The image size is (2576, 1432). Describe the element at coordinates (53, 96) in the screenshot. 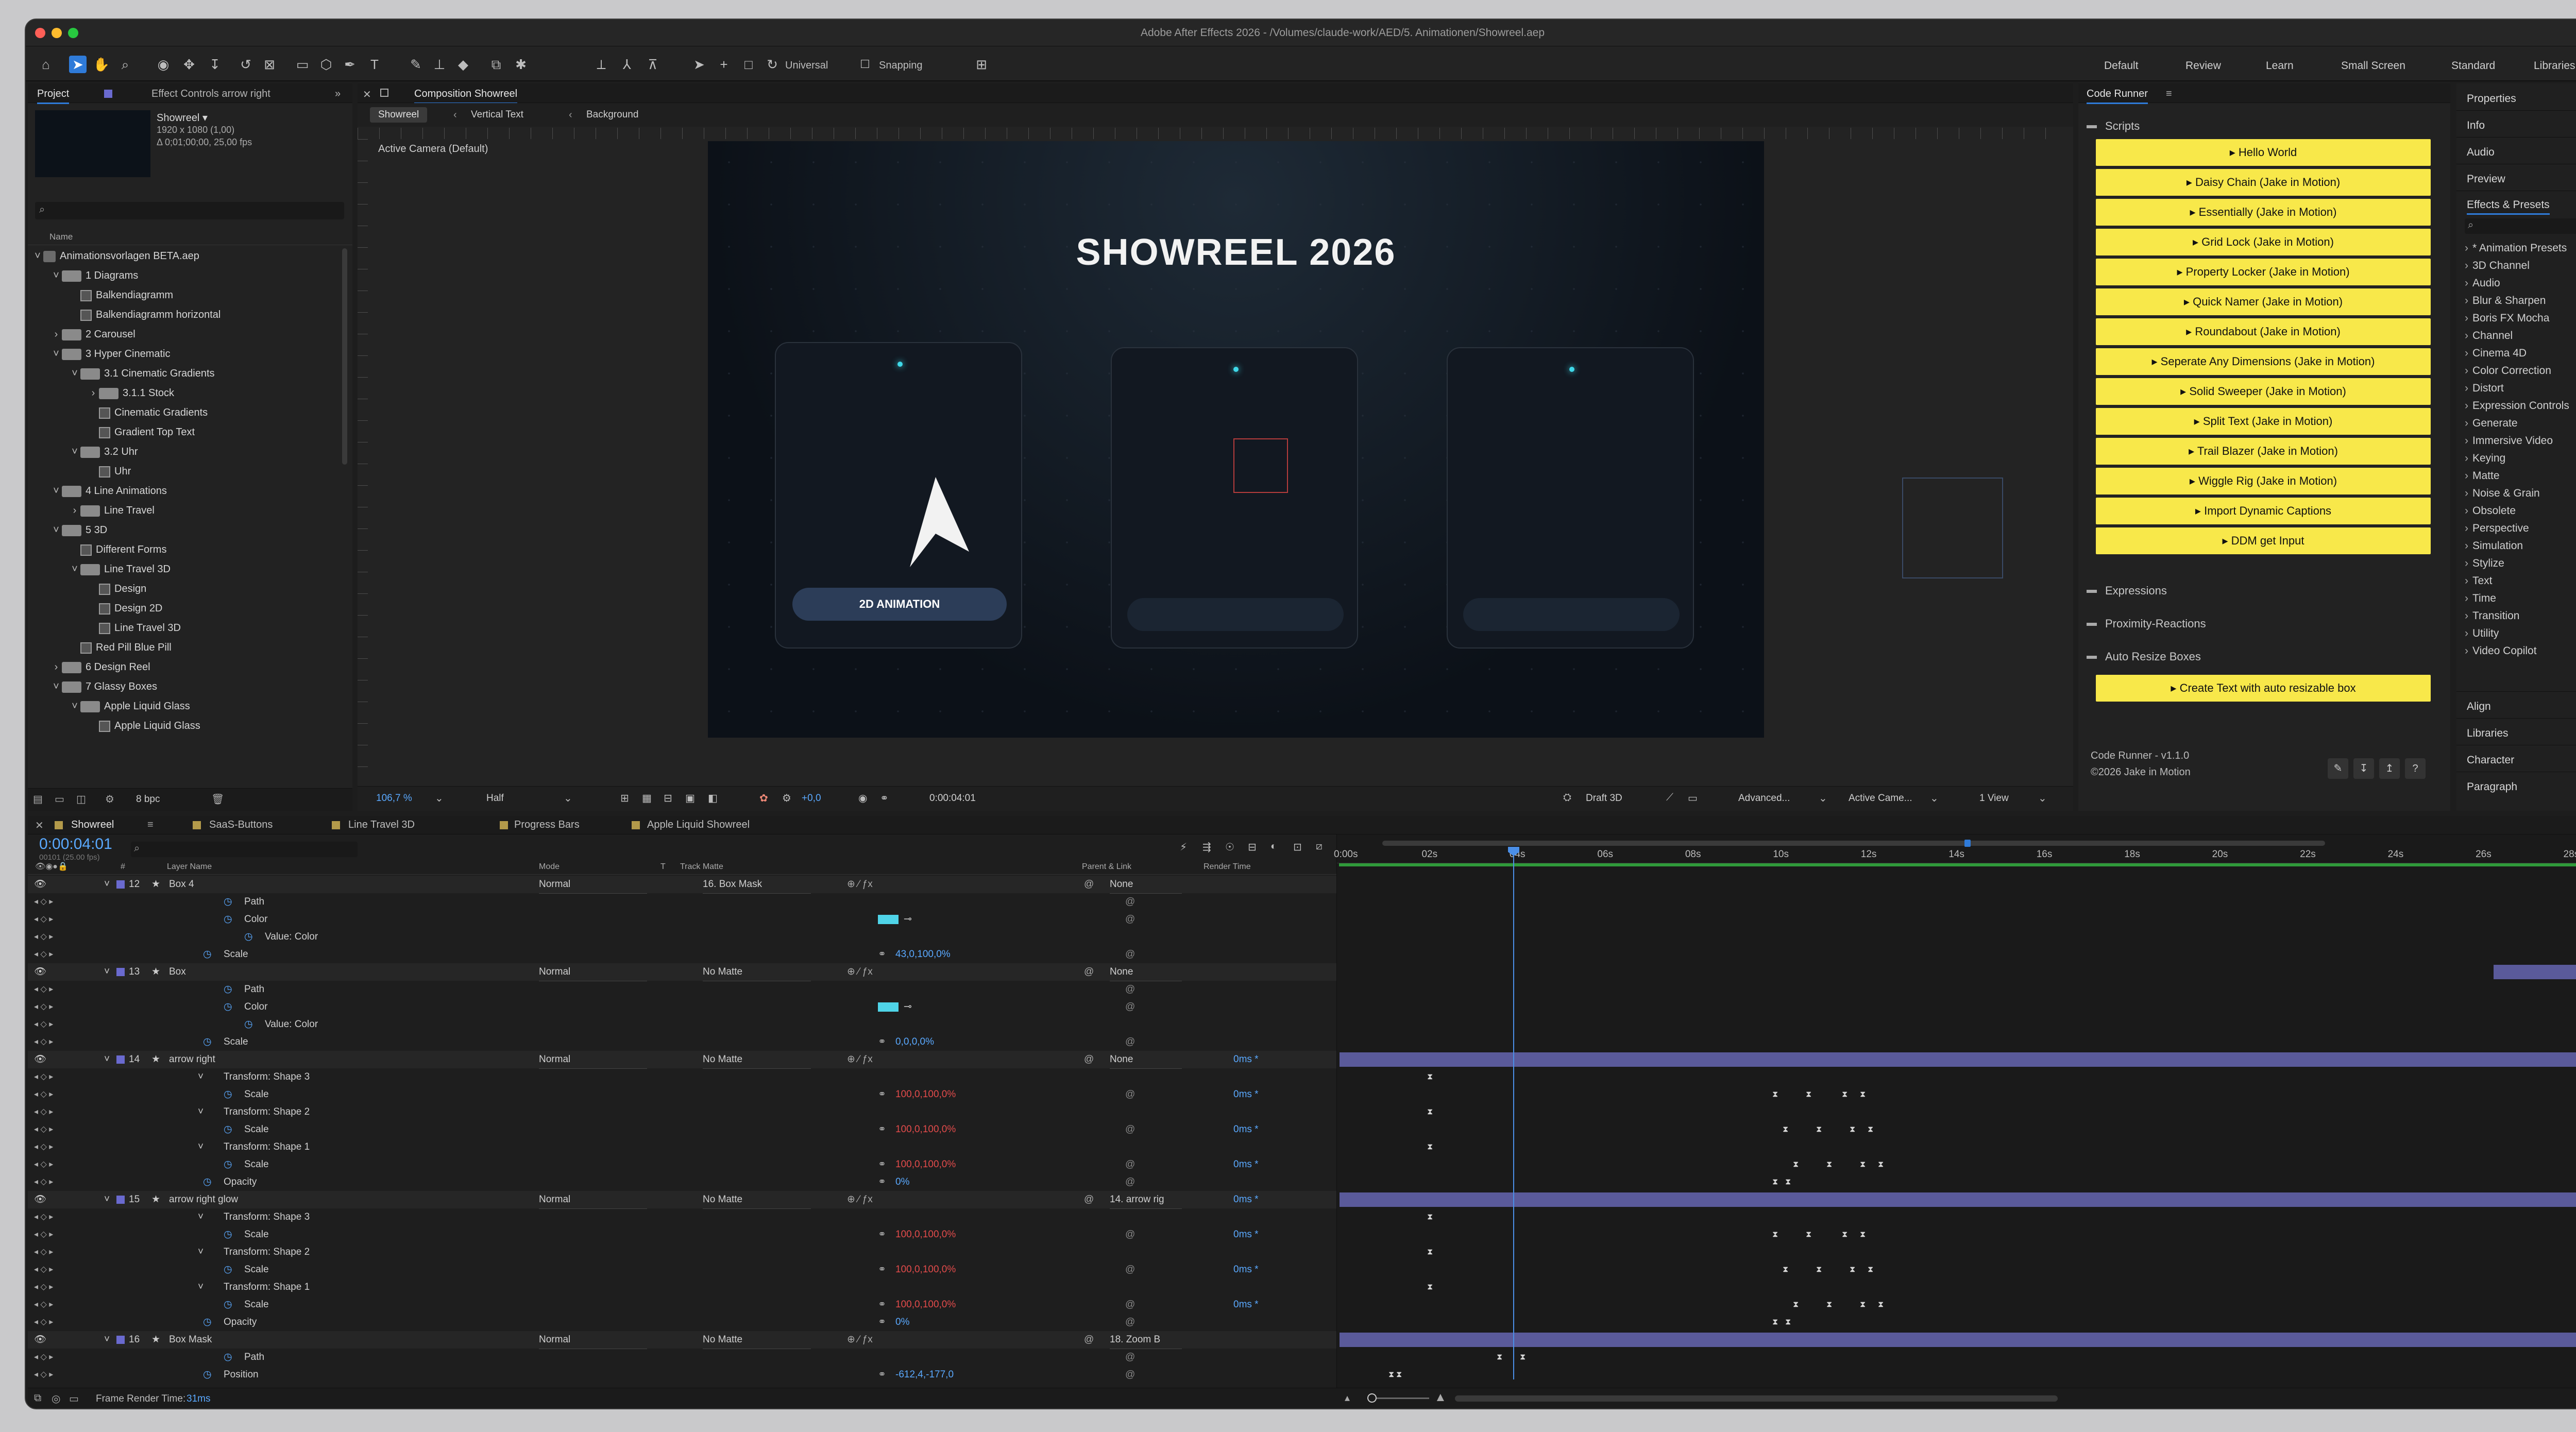

I see `tab-project: Project` at that location.